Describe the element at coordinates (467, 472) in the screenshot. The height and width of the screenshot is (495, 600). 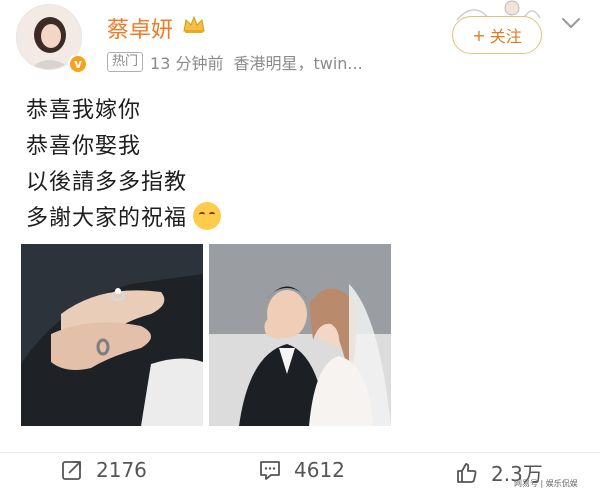
I see `thumbs-up-icon` at that location.